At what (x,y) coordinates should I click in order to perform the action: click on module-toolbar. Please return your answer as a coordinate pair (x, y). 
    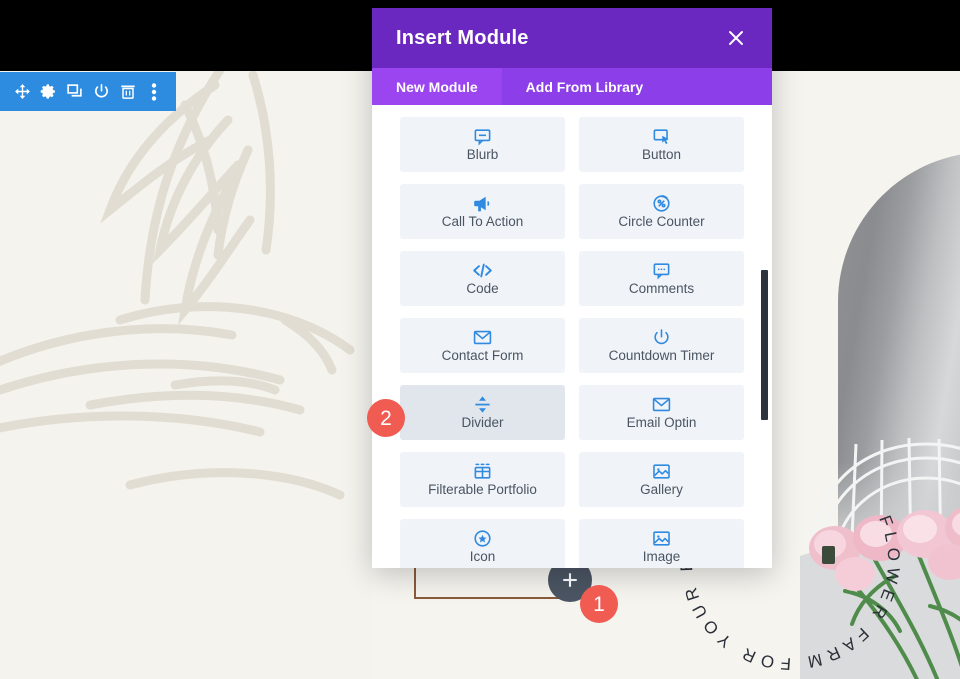
    Looking at the image, I should click on (88, 91).